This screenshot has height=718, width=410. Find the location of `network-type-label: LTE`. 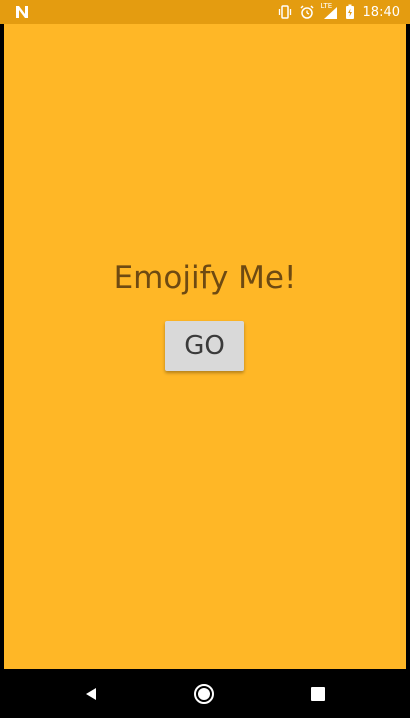

network-type-label: LTE is located at coordinates (326, 6).